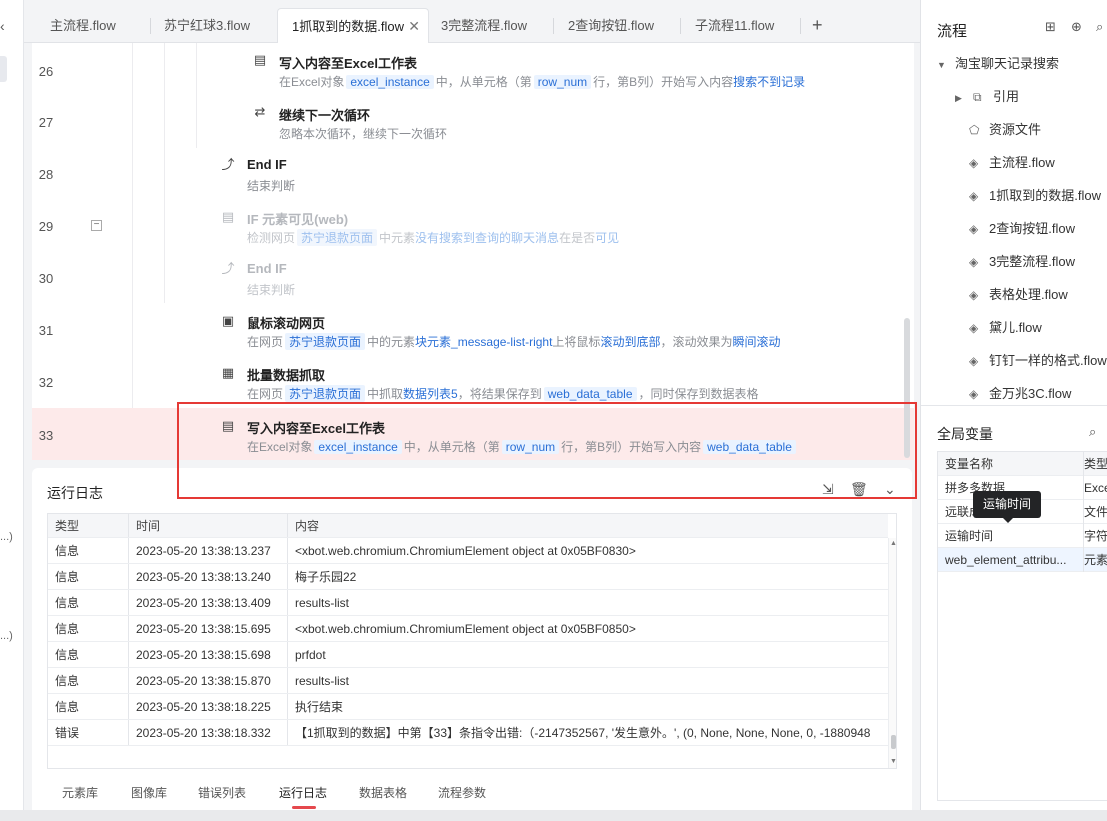 The width and height of the screenshot is (1107, 821). Describe the element at coordinates (473, 121) in the screenshot. I see `command-row: 27 ⇄ 继续下一次循环 忽略本次循环，继续下一次循环` at that location.